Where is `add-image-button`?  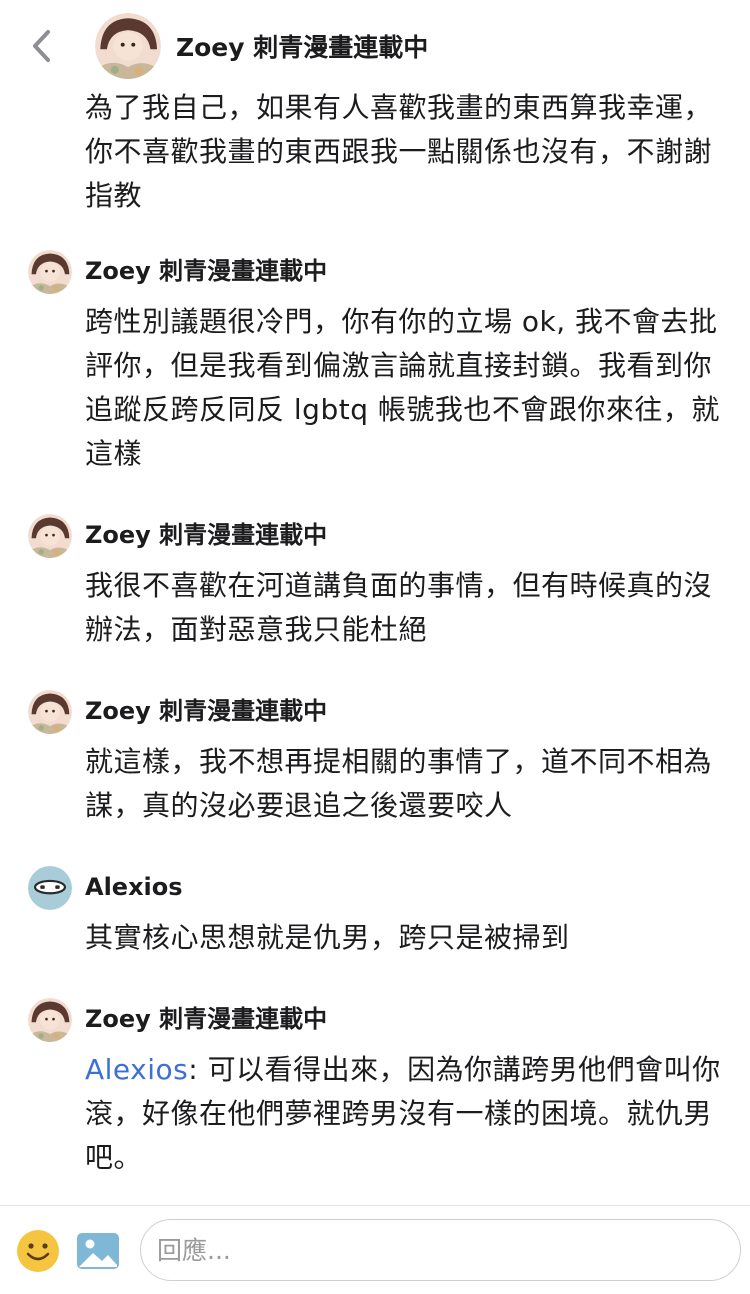
add-image-button is located at coordinates (98, 1251).